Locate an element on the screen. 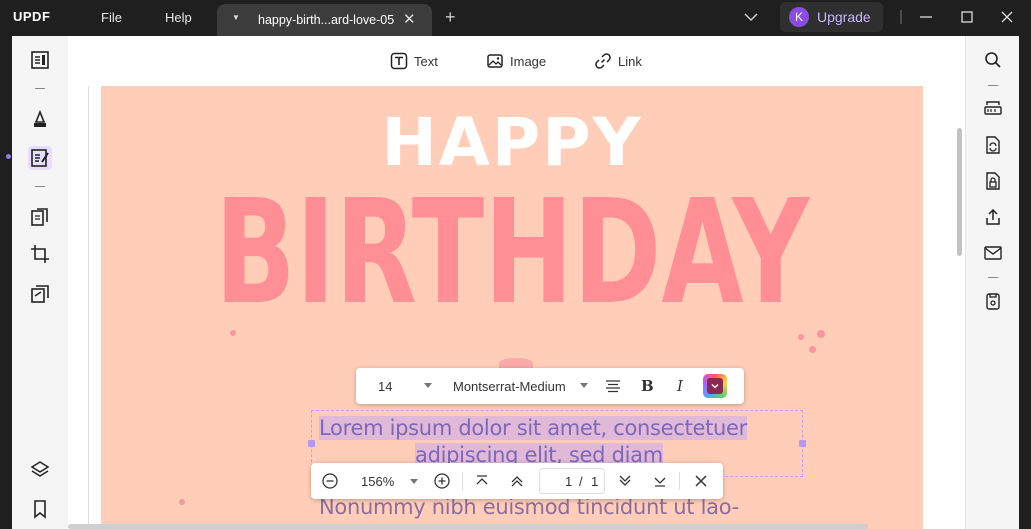 The width and height of the screenshot is (1031, 529). vertical-scrollbar is located at coordinates (959, 307).